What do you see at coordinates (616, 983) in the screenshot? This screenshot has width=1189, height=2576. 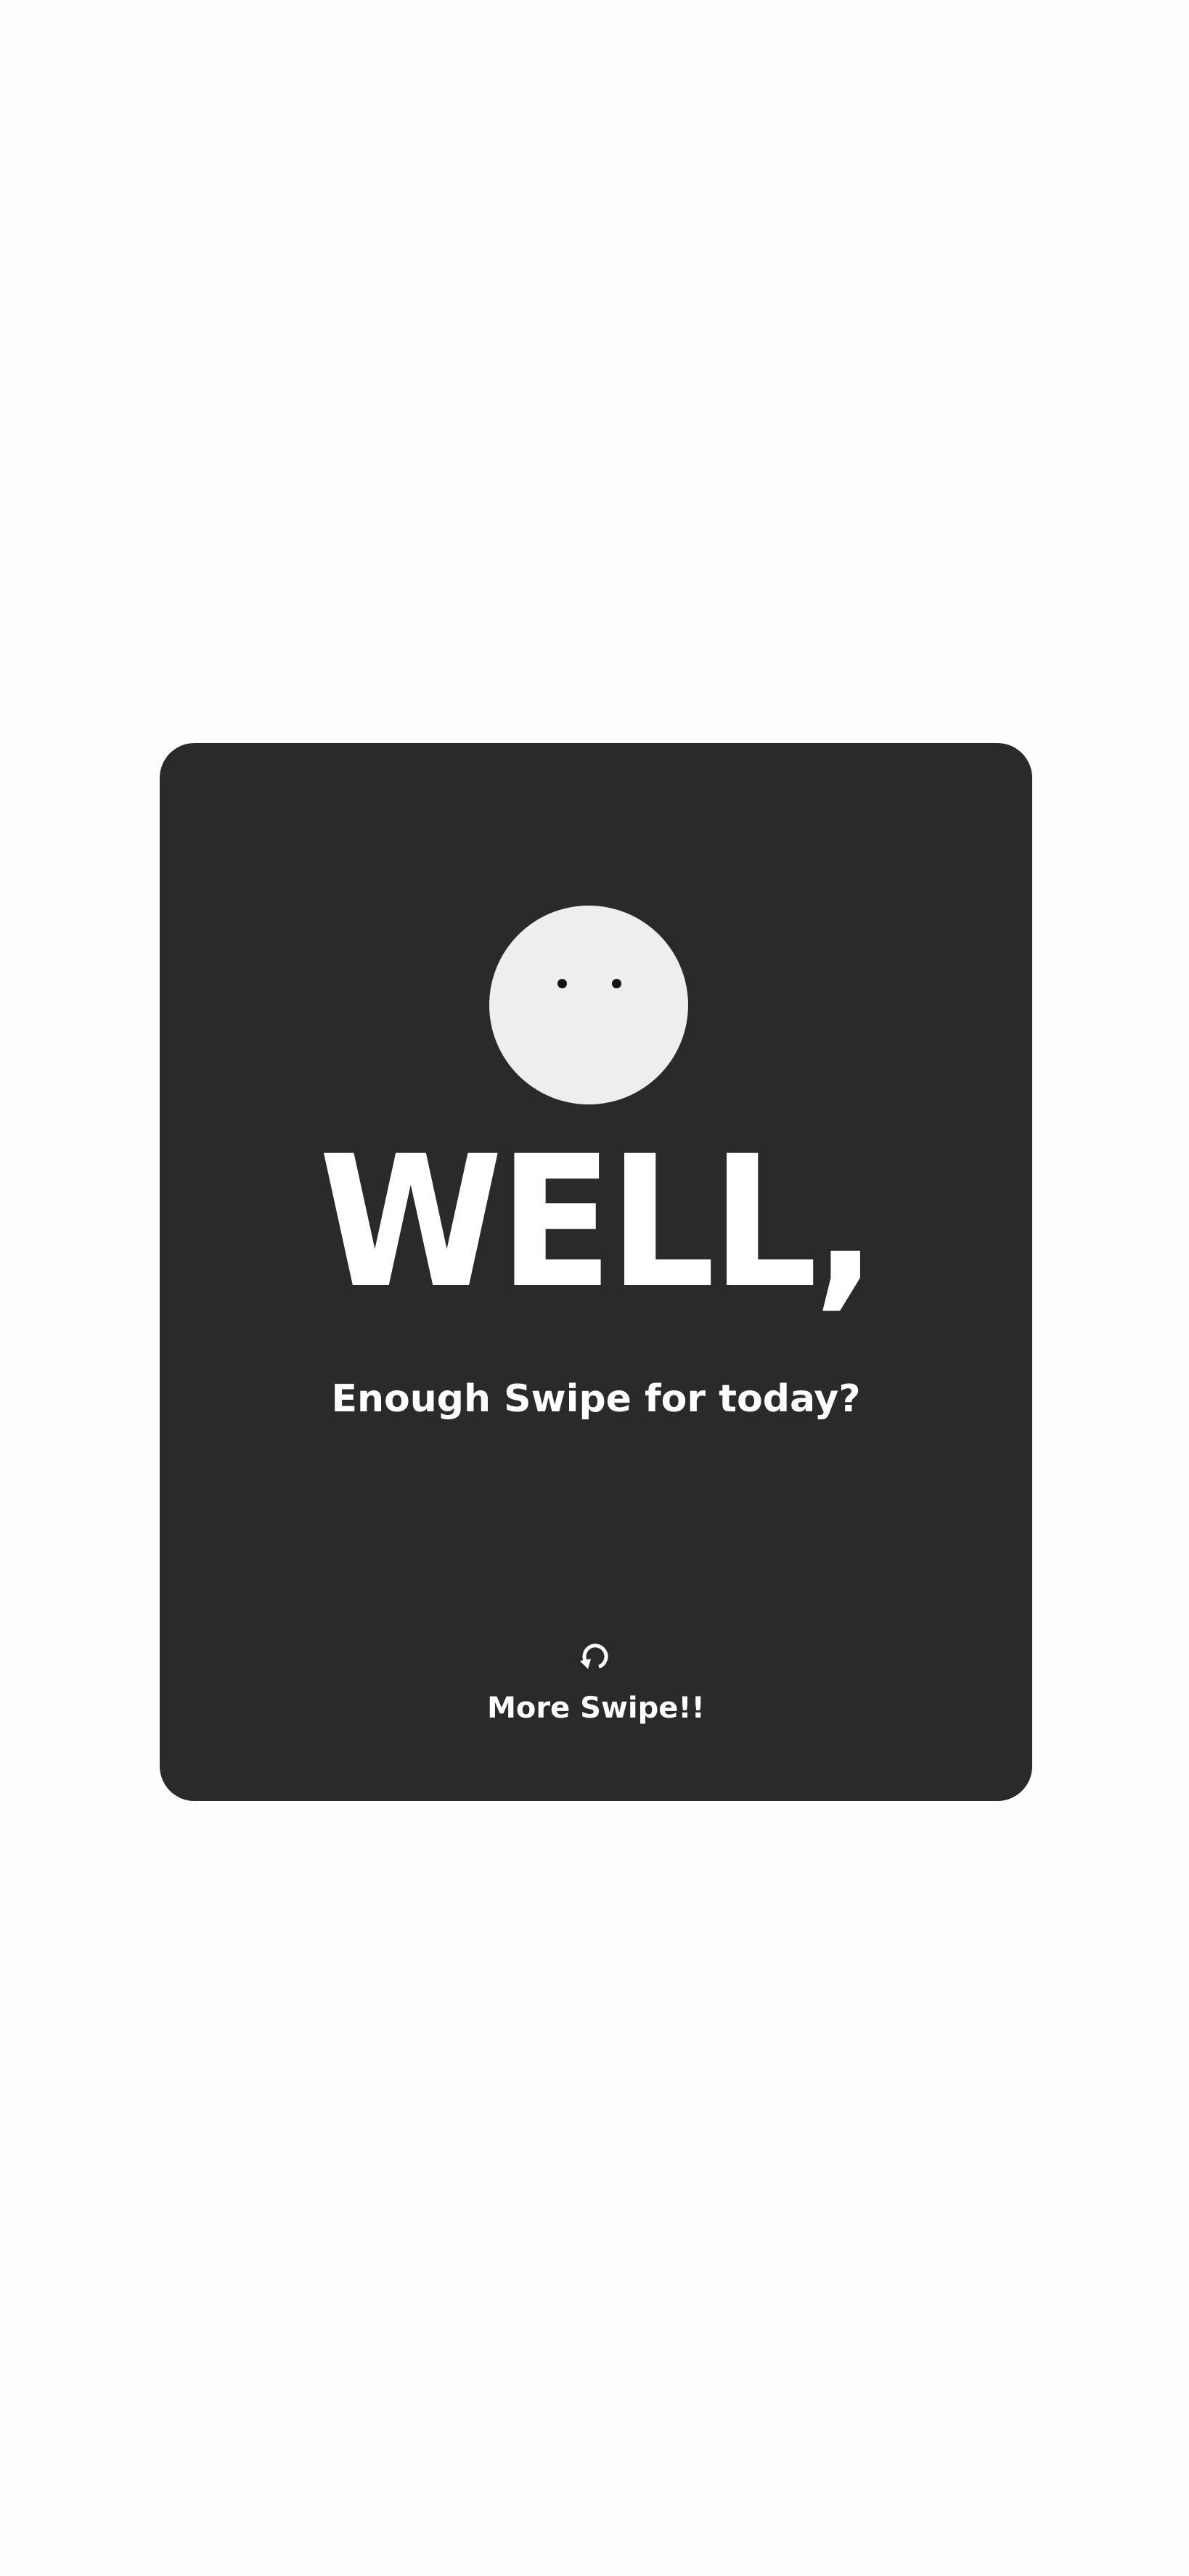 I see `right-eye-icon` at bounding box center [616, 983].